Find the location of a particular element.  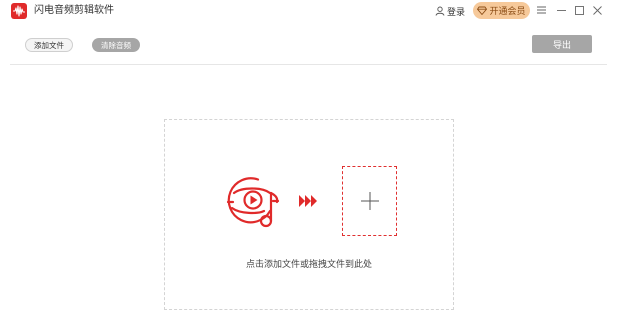

export-button: 导出 is located at coordinates (562, 44).